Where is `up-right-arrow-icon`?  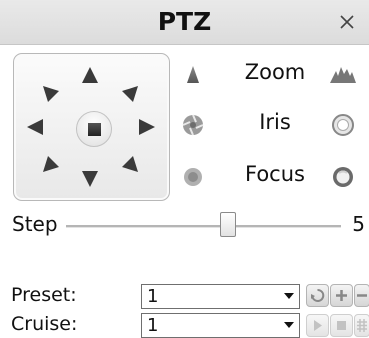
up-right-arrow-icon is located at coordinates (130, 94).